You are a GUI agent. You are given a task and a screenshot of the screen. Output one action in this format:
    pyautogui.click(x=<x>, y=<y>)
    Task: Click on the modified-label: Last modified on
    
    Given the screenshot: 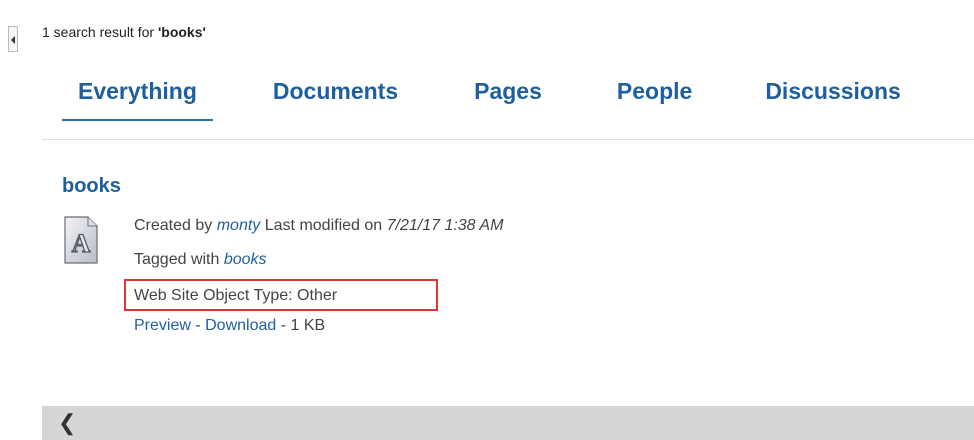 What is the action you would take?
    pyautogui.click(x=323, y=225)
    